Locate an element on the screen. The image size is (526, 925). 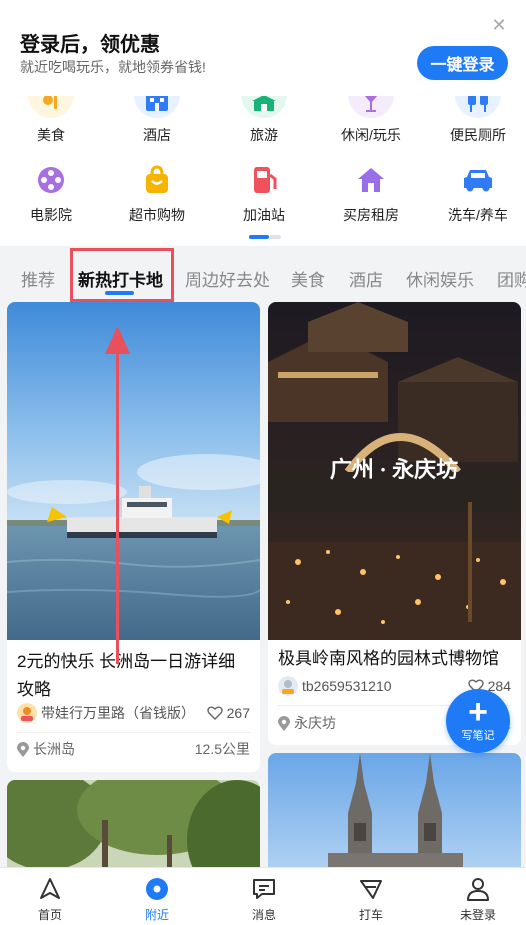
like-button: 267 is located at coordinates (228, 713).